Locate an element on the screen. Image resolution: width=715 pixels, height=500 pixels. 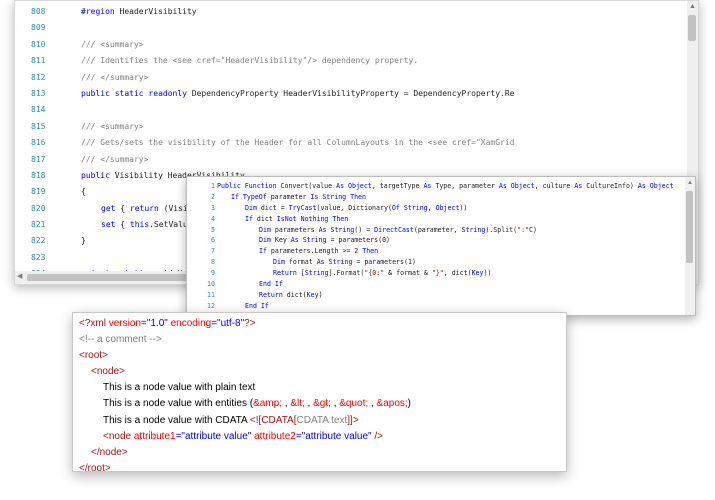
code-line: 815 /// <summary> is located at coordinates (356, 127).